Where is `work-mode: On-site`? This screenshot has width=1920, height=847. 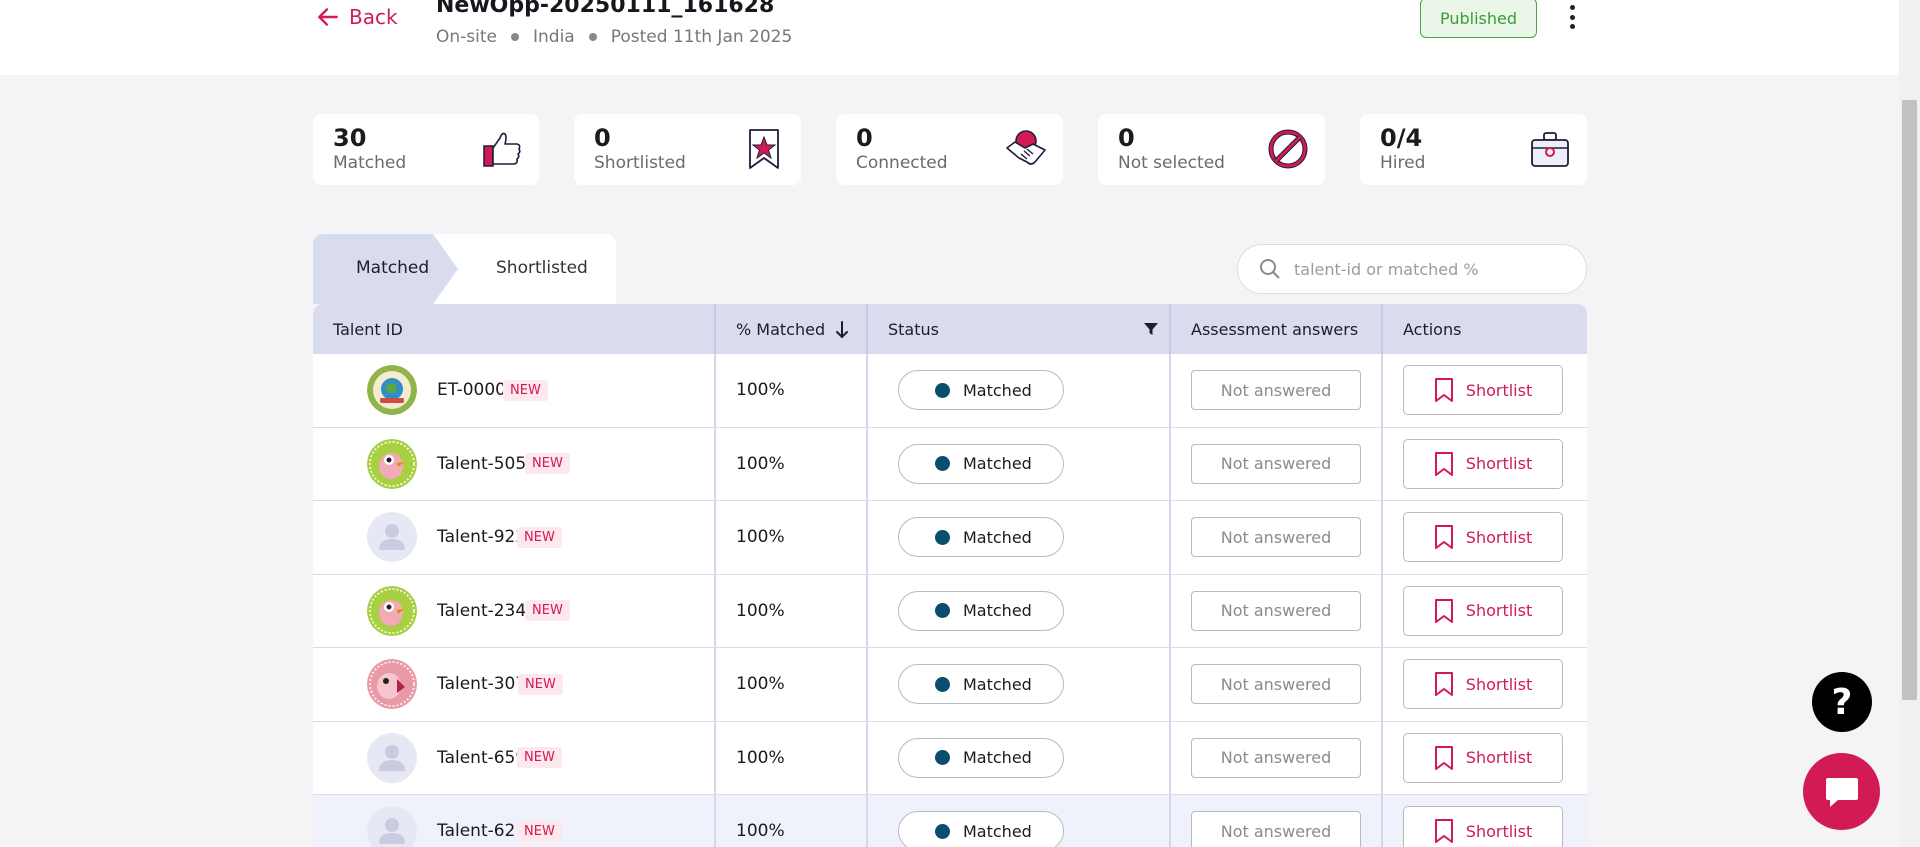
work-mode: On-site is located at coordinates (466, 37).